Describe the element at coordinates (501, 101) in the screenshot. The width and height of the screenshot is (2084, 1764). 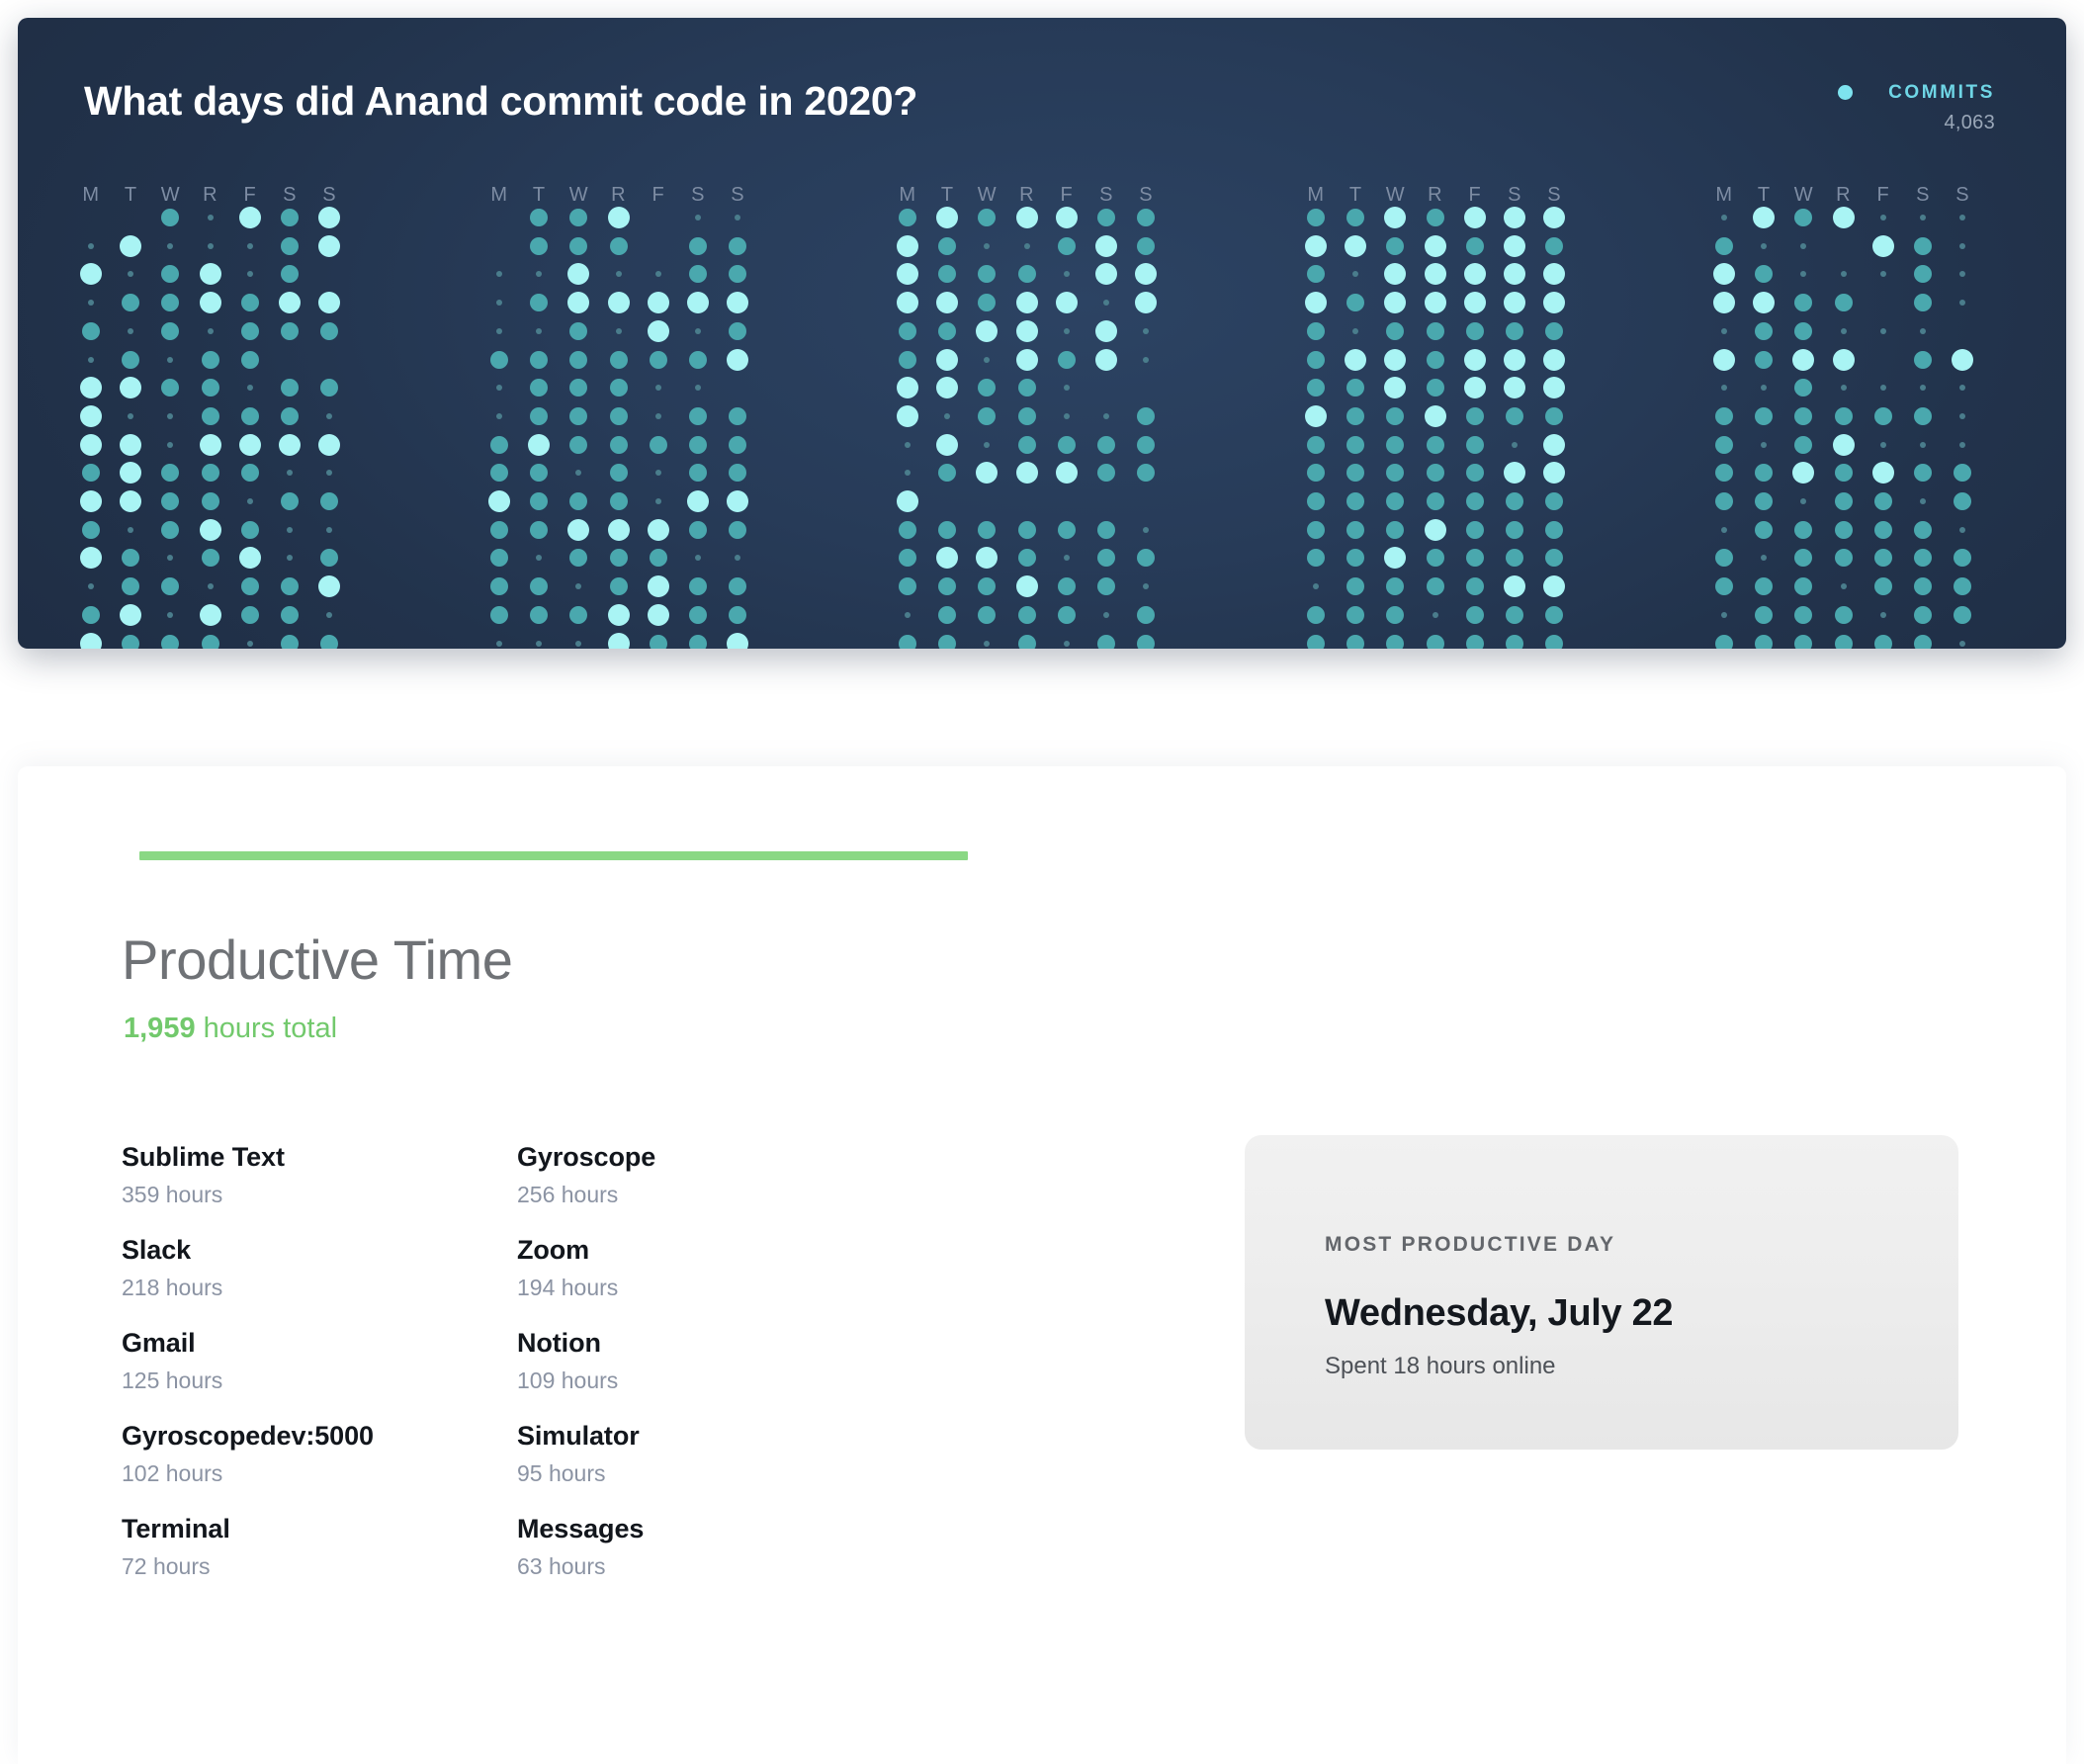
I see `commits-panel-title: What days did Anand commit code in 2020?` at that location.